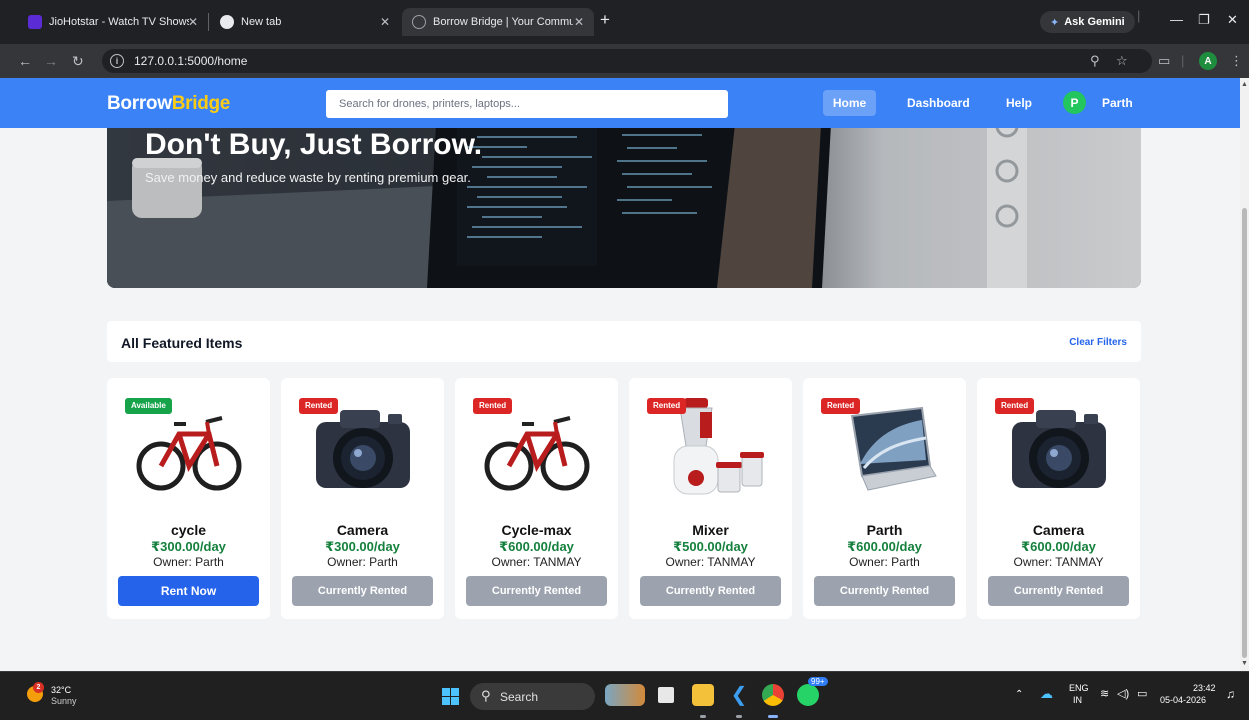 This screenshot has width=1249, height=720. Describe the element at coordinates (1244, 663) in the screenshot. I see `scroll-down-arrow-icon: ▼` at that location.